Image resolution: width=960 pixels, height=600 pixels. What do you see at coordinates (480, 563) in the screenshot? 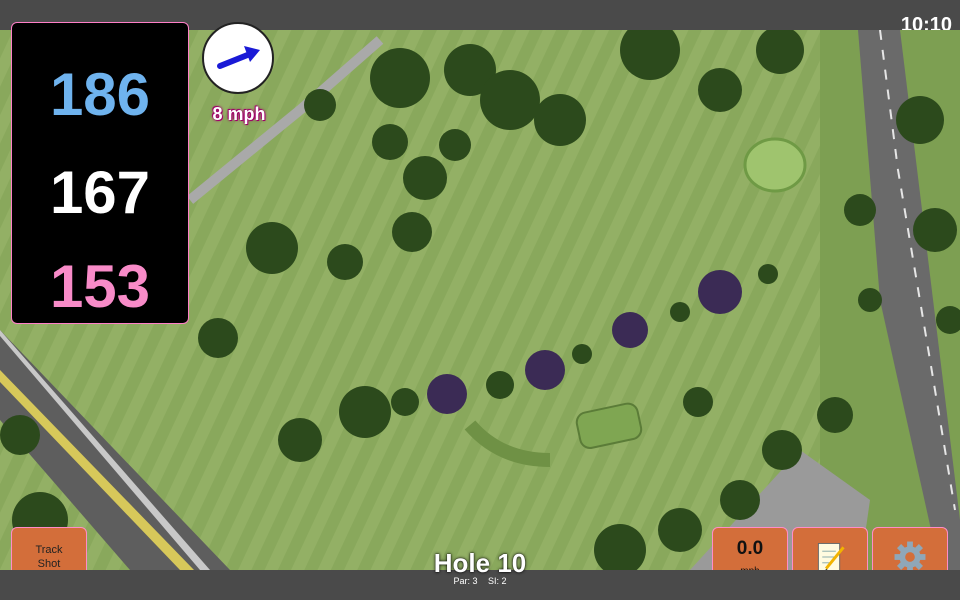
I see `hole-title: Hole 10` at bounding box center [480, 563].